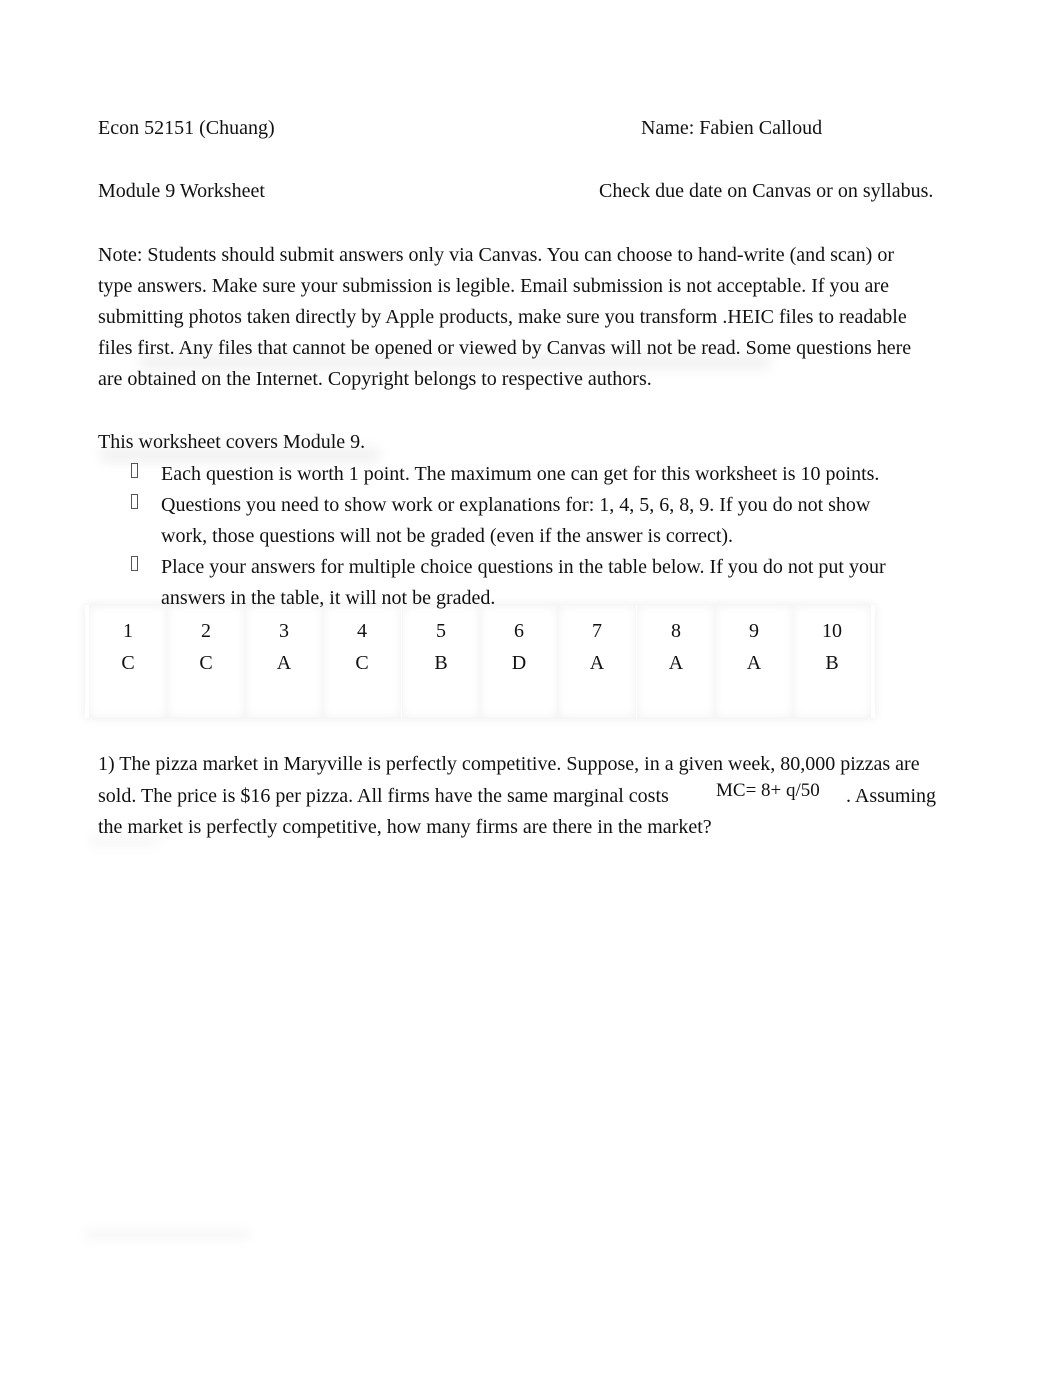 The image size is (1062, 1377). Describe the element at coordinates (754, 631) in the screenshot. I see `question-number: 9` at that location.